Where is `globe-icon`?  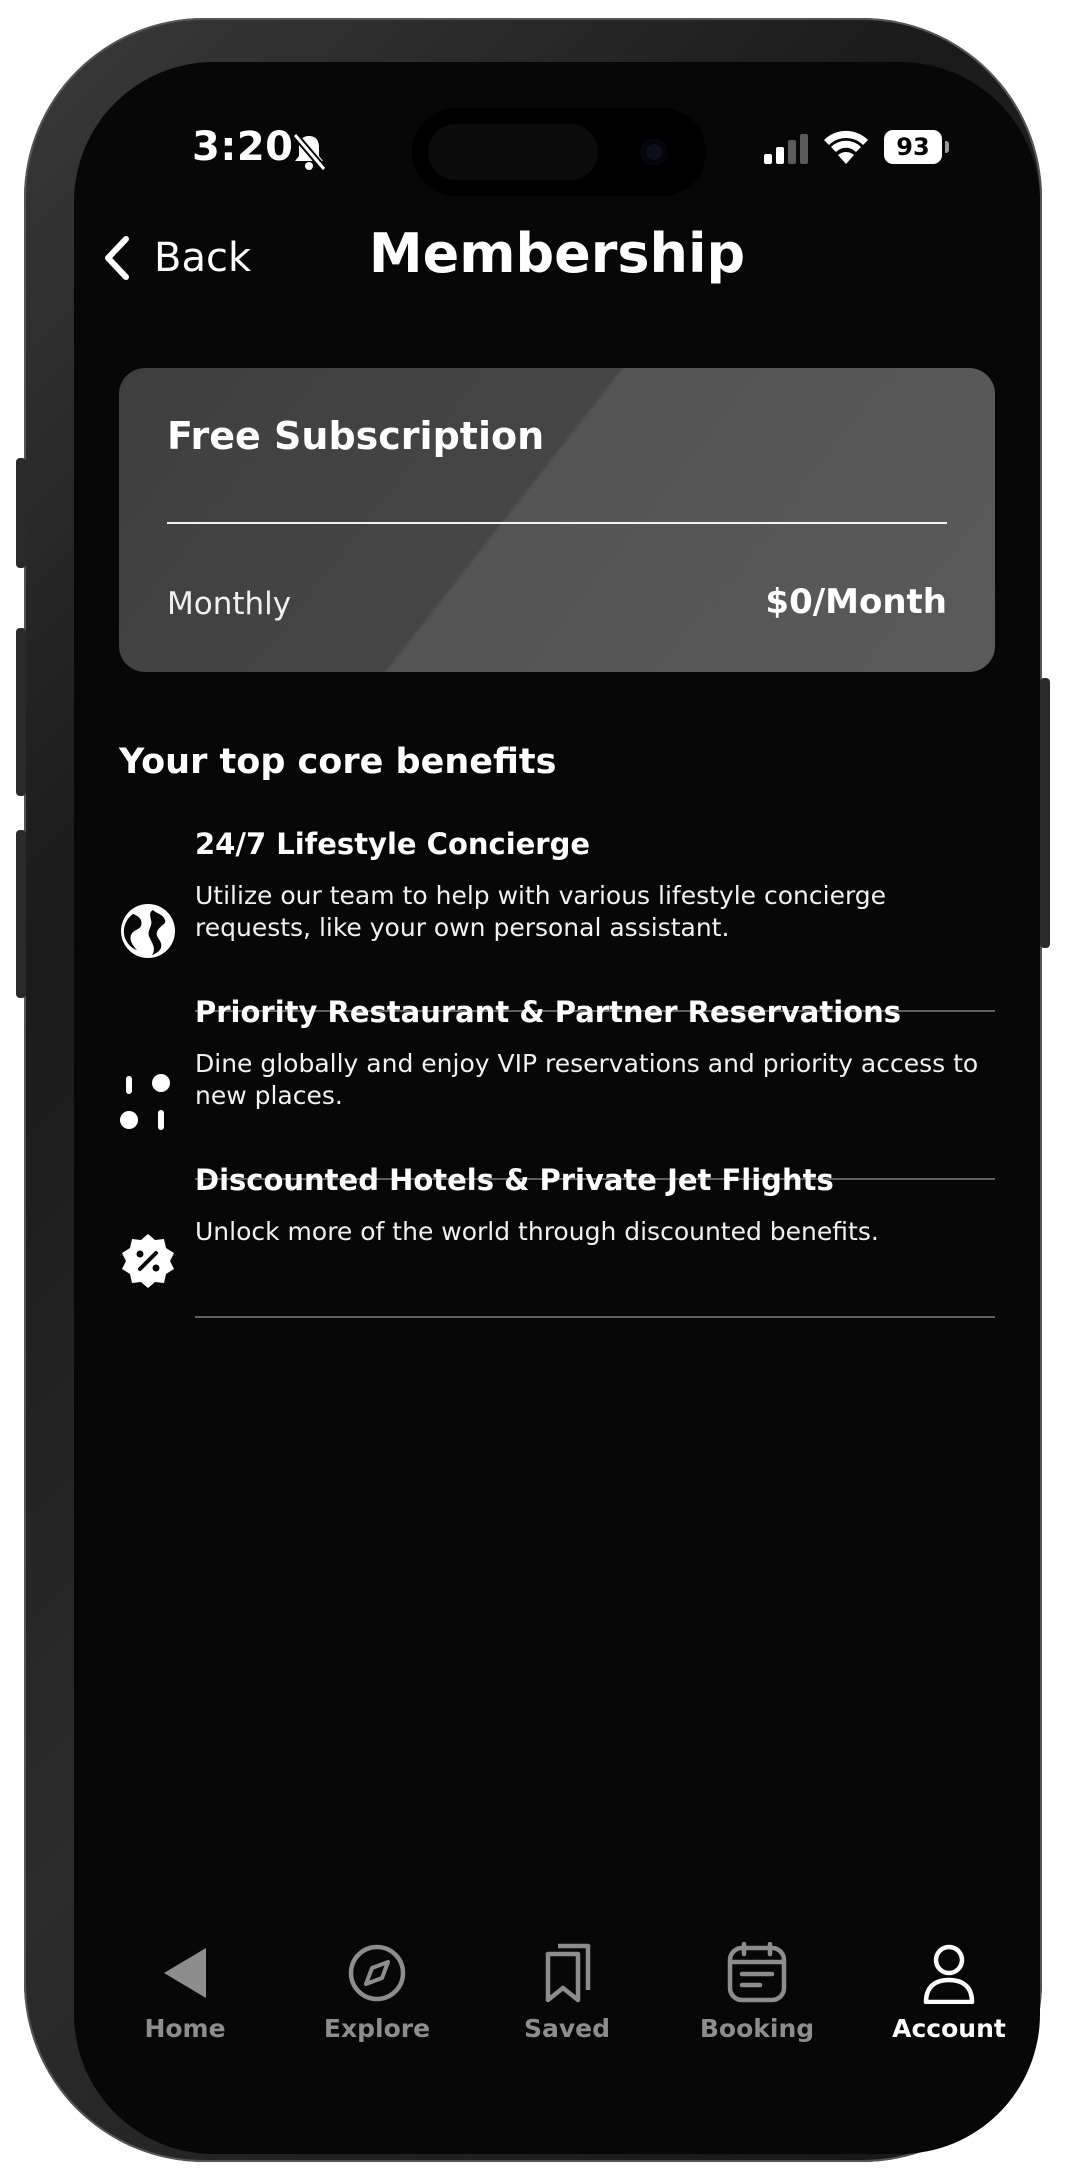 globe-icon is located at coordinates (148, 931).